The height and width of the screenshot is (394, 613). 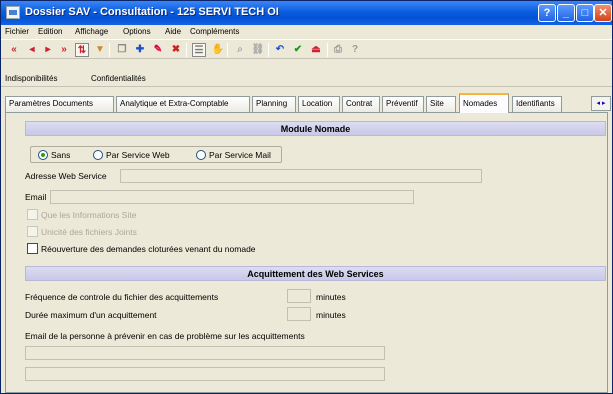 I want to click on copy-icon: ❐, so click(x=122, y=50).